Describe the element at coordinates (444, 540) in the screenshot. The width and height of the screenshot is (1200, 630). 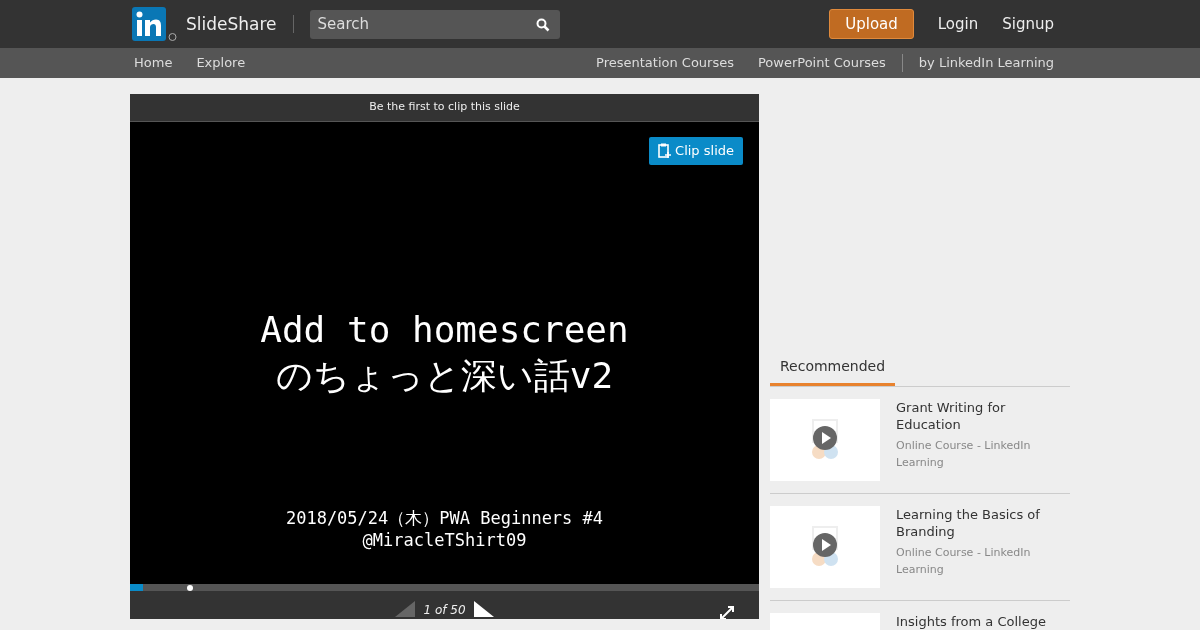
I see `slide-subtitle: @MiracleTShirt09` at that location.